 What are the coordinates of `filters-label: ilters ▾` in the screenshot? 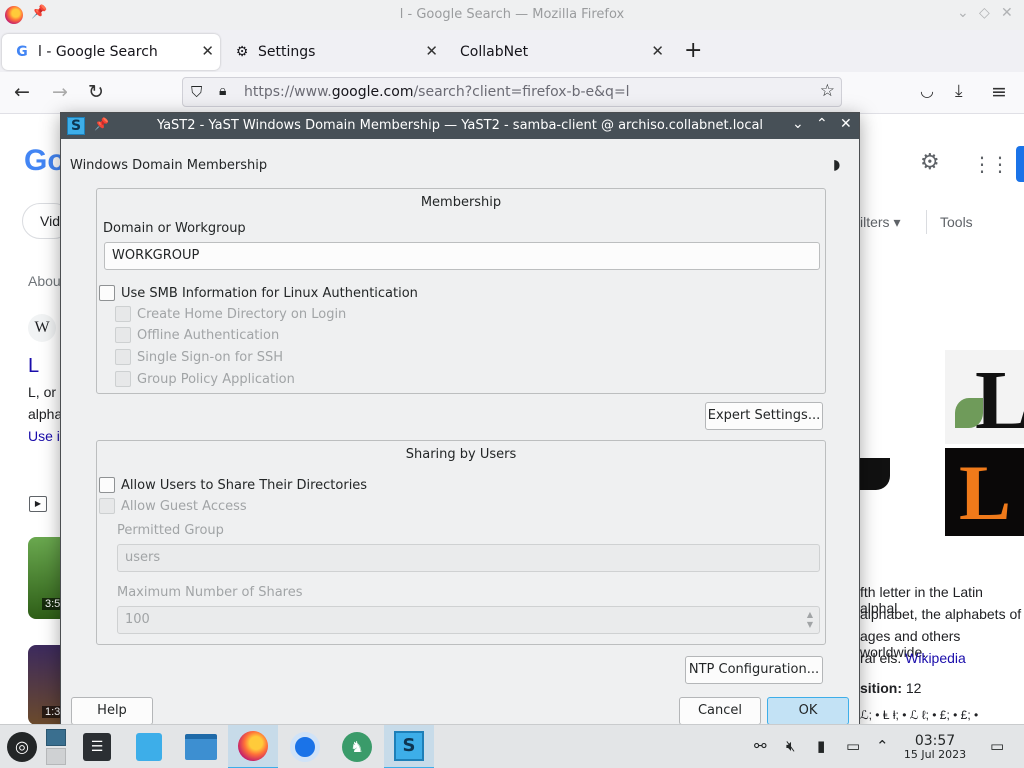 It's located at (880, 222).